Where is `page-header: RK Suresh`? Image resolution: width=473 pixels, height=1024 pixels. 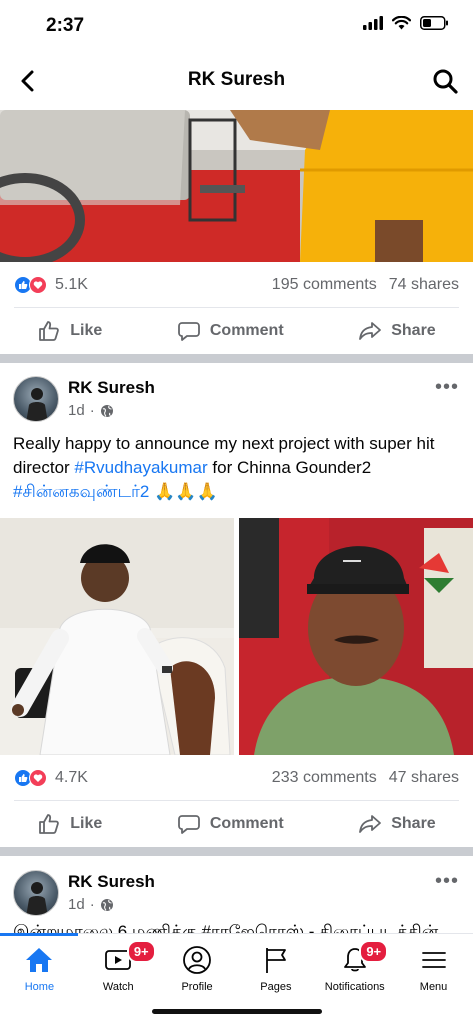
page-header: RK Suresh is located at coordinates (236, 81).